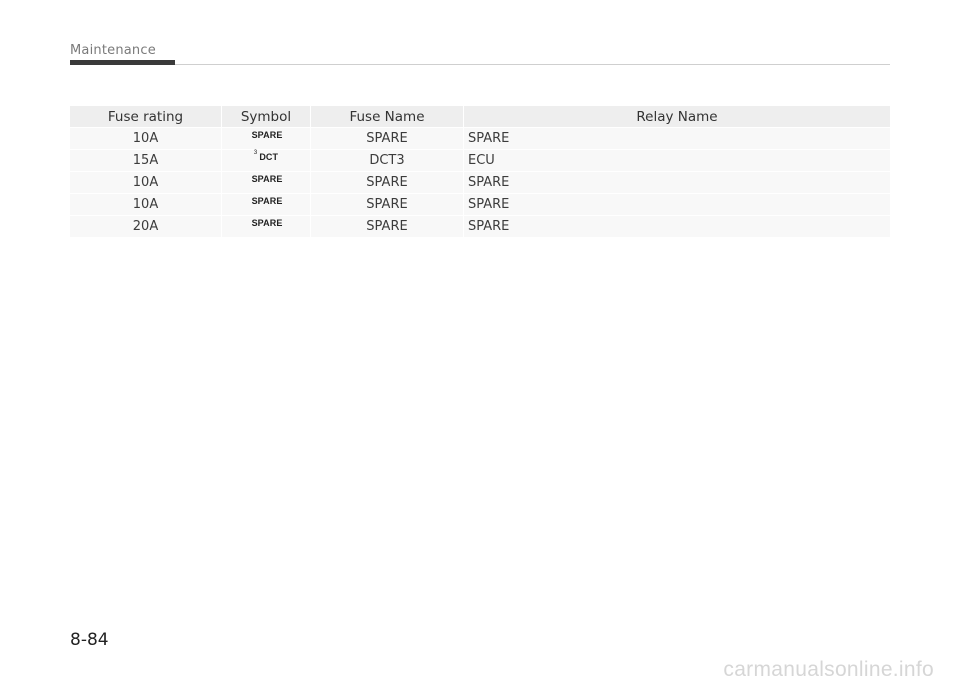 The height and width of the screenshot is (690, 960). I want to click on watermark: carmanualsonline.info, so click(828, 669).